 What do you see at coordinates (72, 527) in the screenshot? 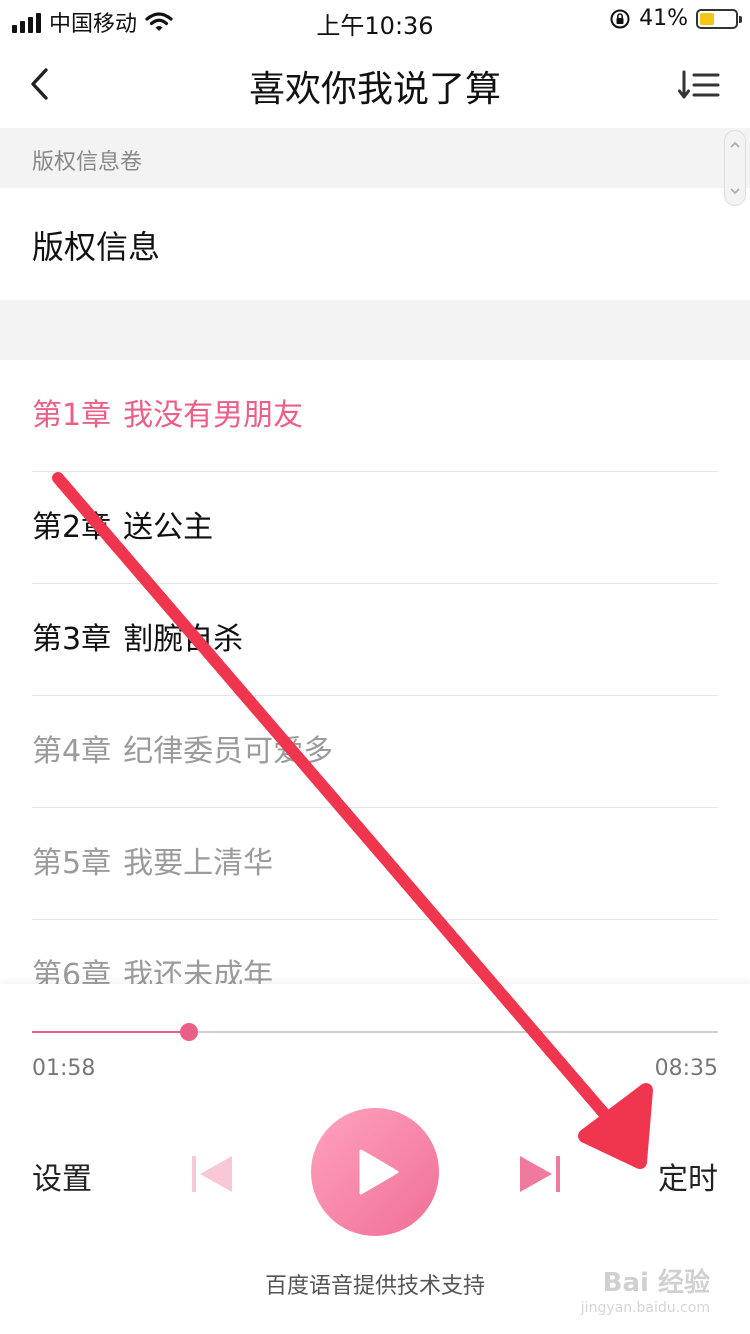
I see `chapter-number: 第2章` at bounding box center [72, 527].